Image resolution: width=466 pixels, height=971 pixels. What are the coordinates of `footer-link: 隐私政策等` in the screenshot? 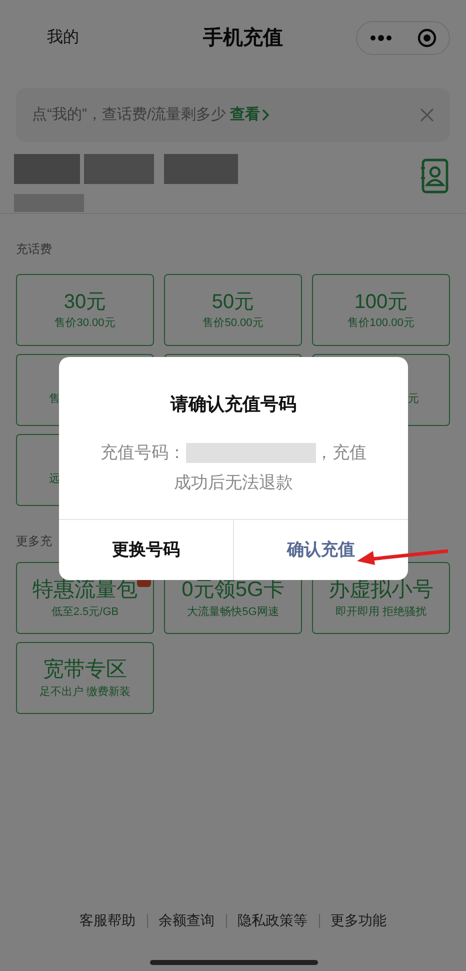 It's located at (273, 920).